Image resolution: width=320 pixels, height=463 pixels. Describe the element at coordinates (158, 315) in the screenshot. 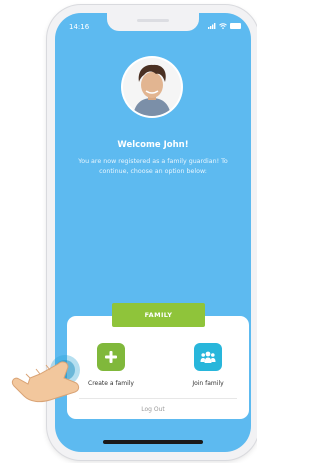

I see `family-tag: FAMILY` at that location.